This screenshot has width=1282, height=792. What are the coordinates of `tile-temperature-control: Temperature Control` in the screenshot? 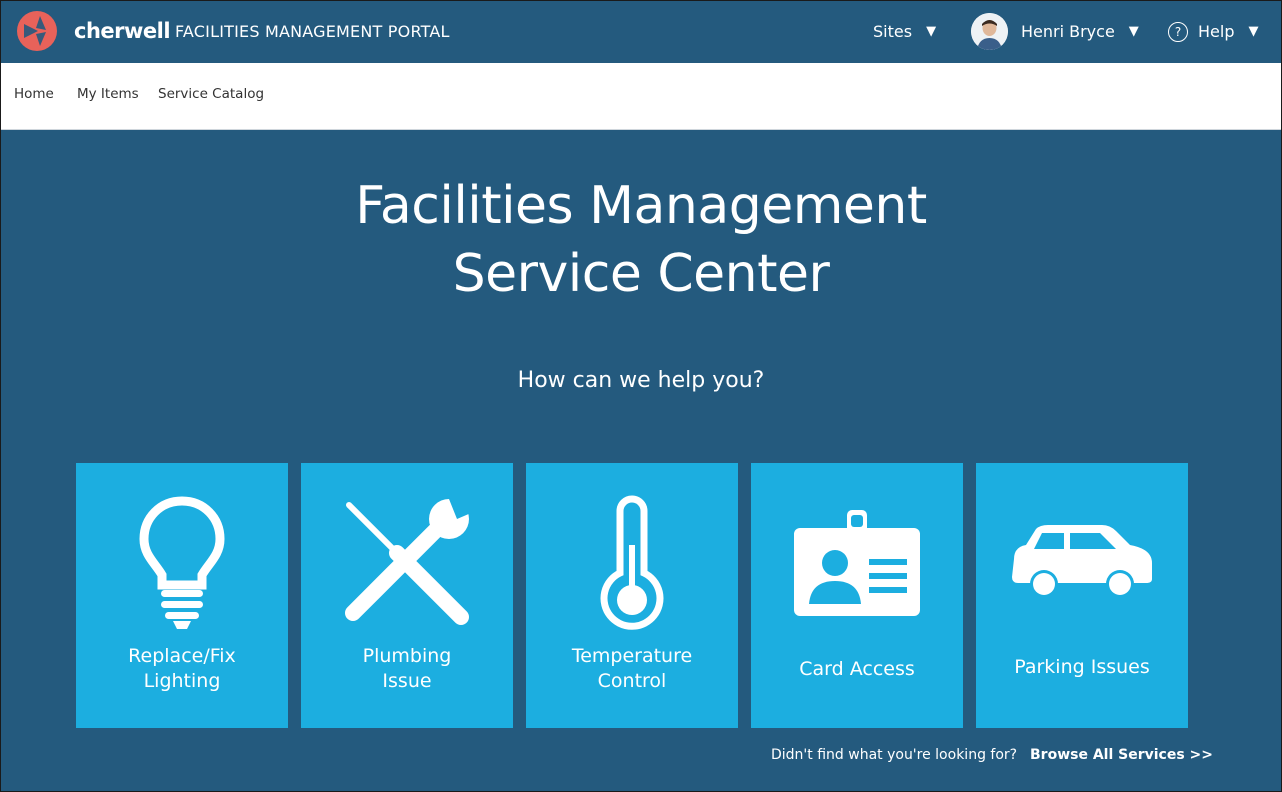 It's located at (632, 595).